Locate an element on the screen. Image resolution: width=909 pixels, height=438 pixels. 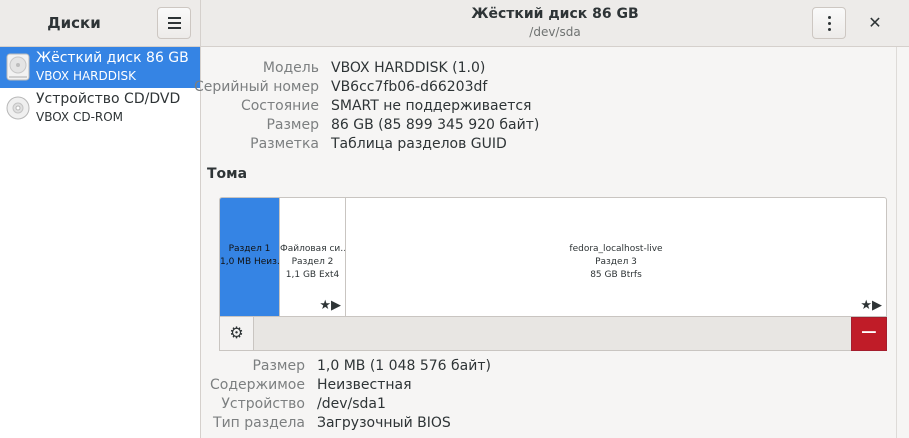
gear-icon: ⚙ is located at coordinates (236, 332).